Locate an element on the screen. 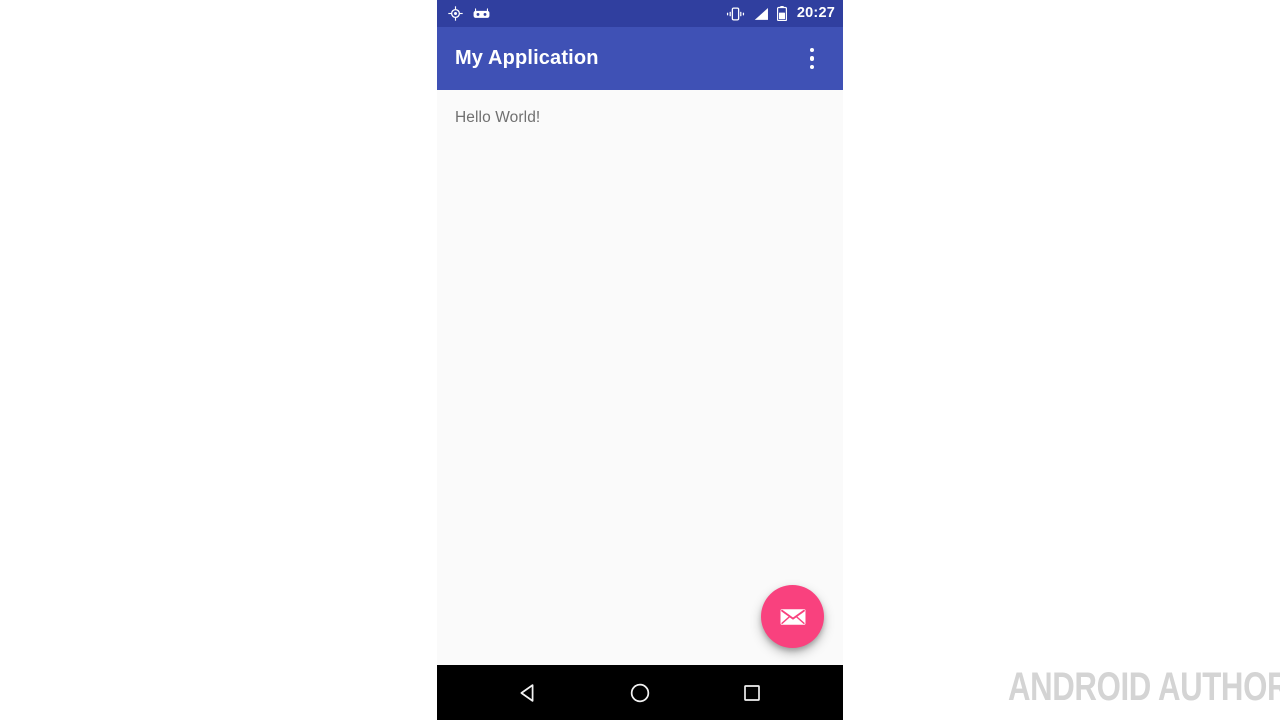 The height and width of the screenshot is (720, 1280). navigation-bar is located at coordinates (640, 692).